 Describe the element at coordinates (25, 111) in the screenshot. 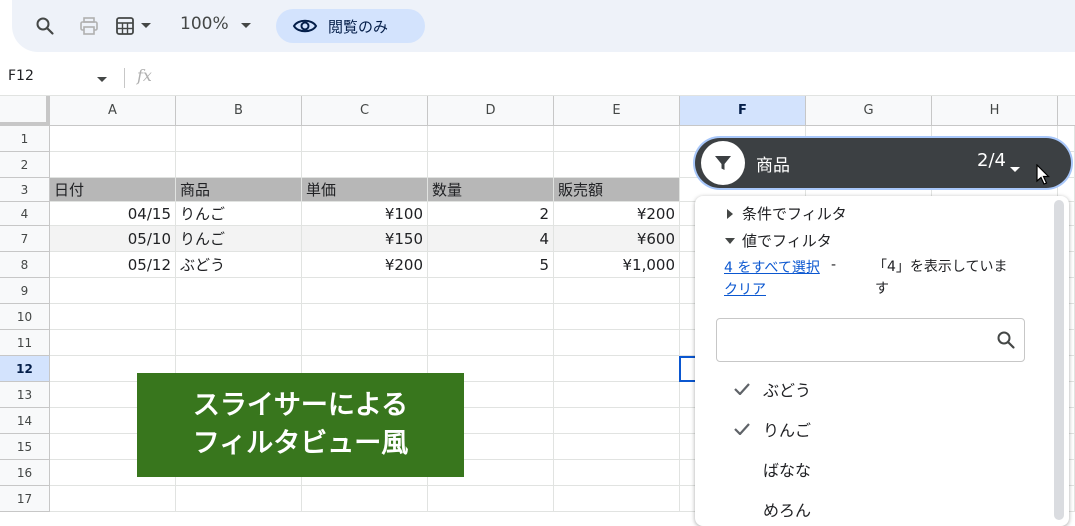

I see `select-all-corner` at that location.